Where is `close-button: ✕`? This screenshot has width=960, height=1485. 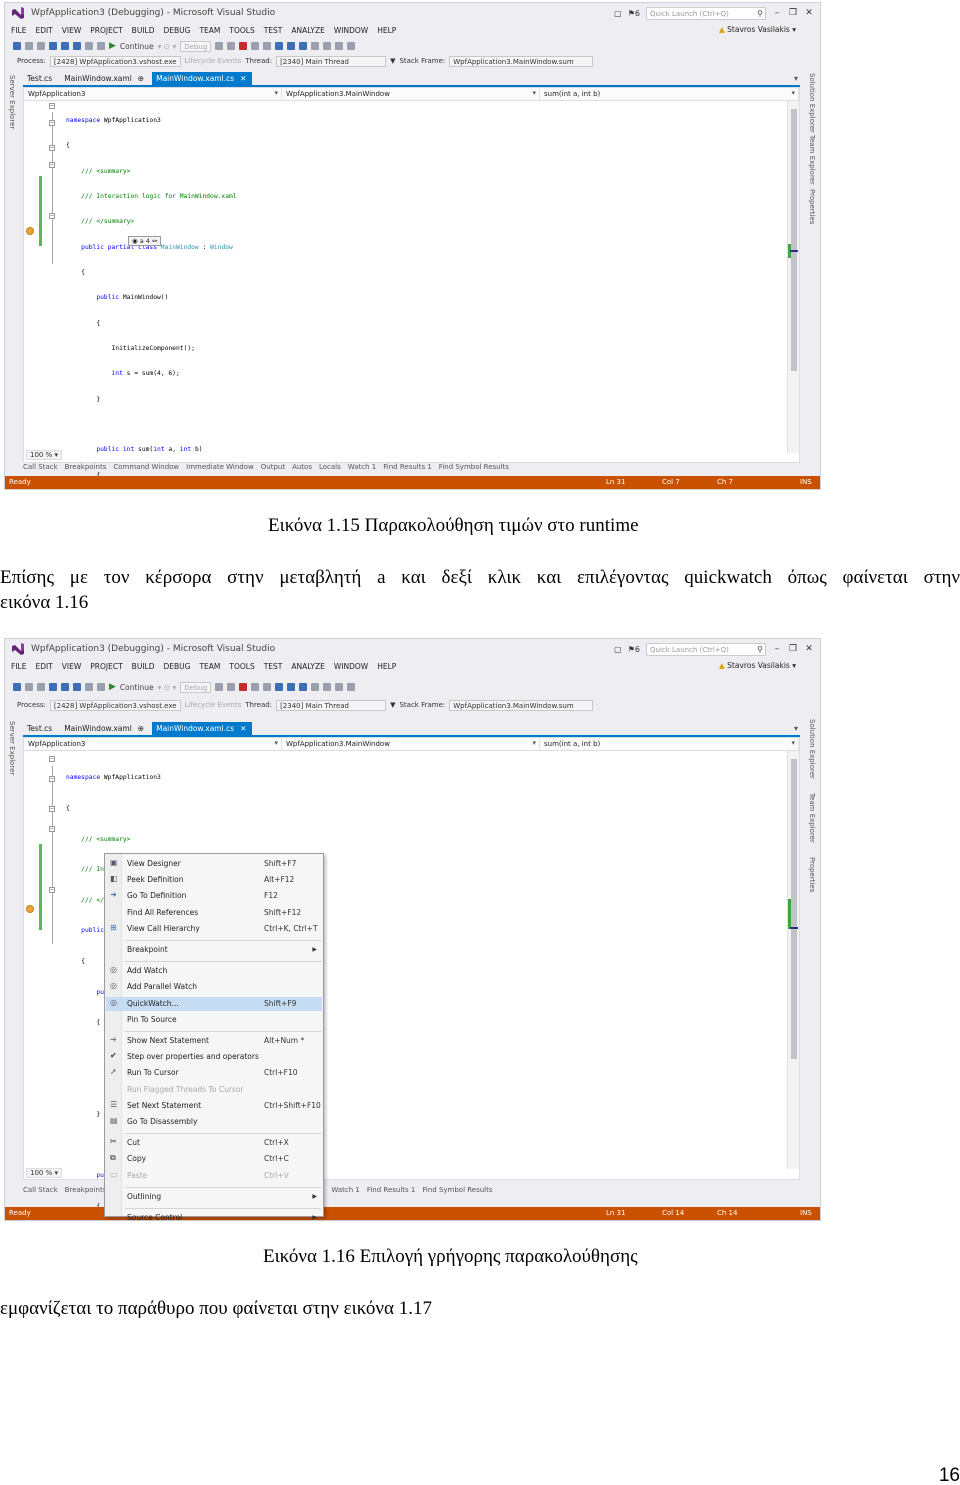 close-button: ✕ is located at coordinates (809, 13).